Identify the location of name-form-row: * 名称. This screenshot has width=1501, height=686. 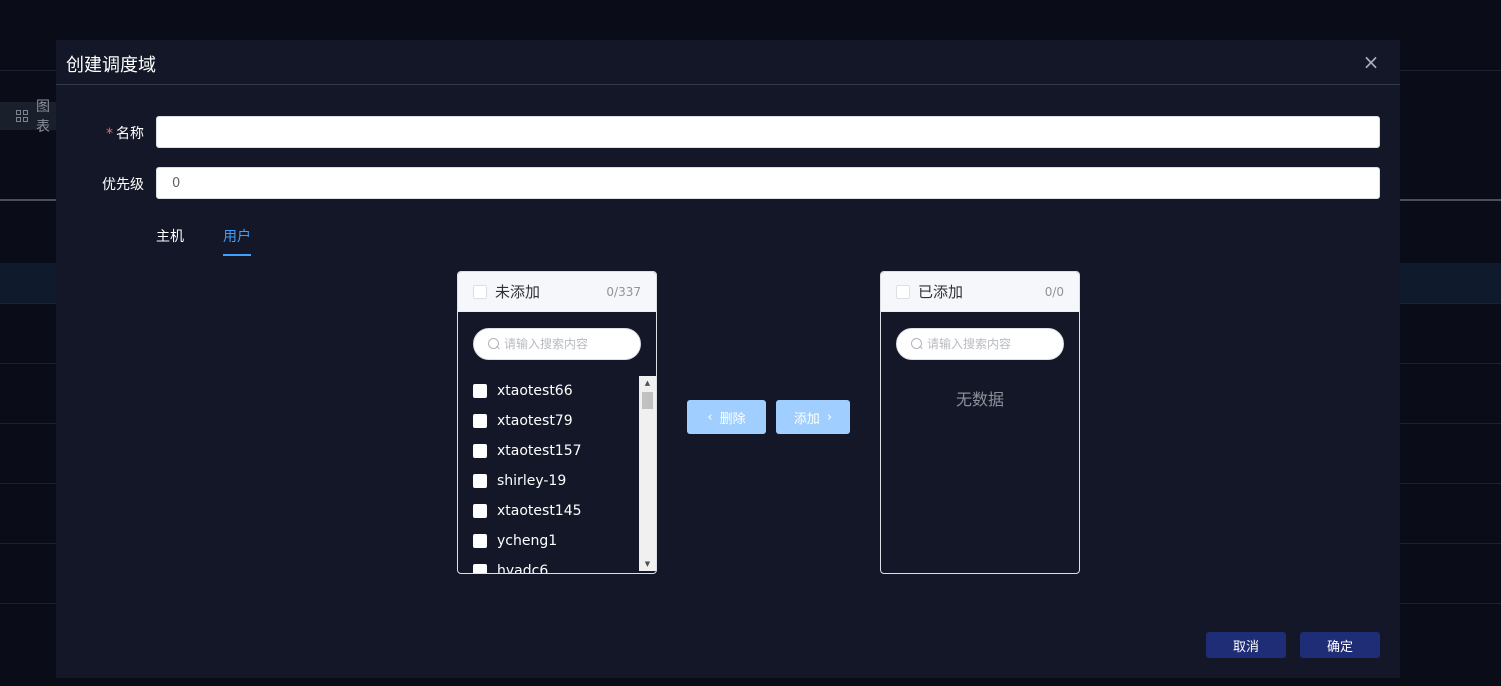
(728, 132).